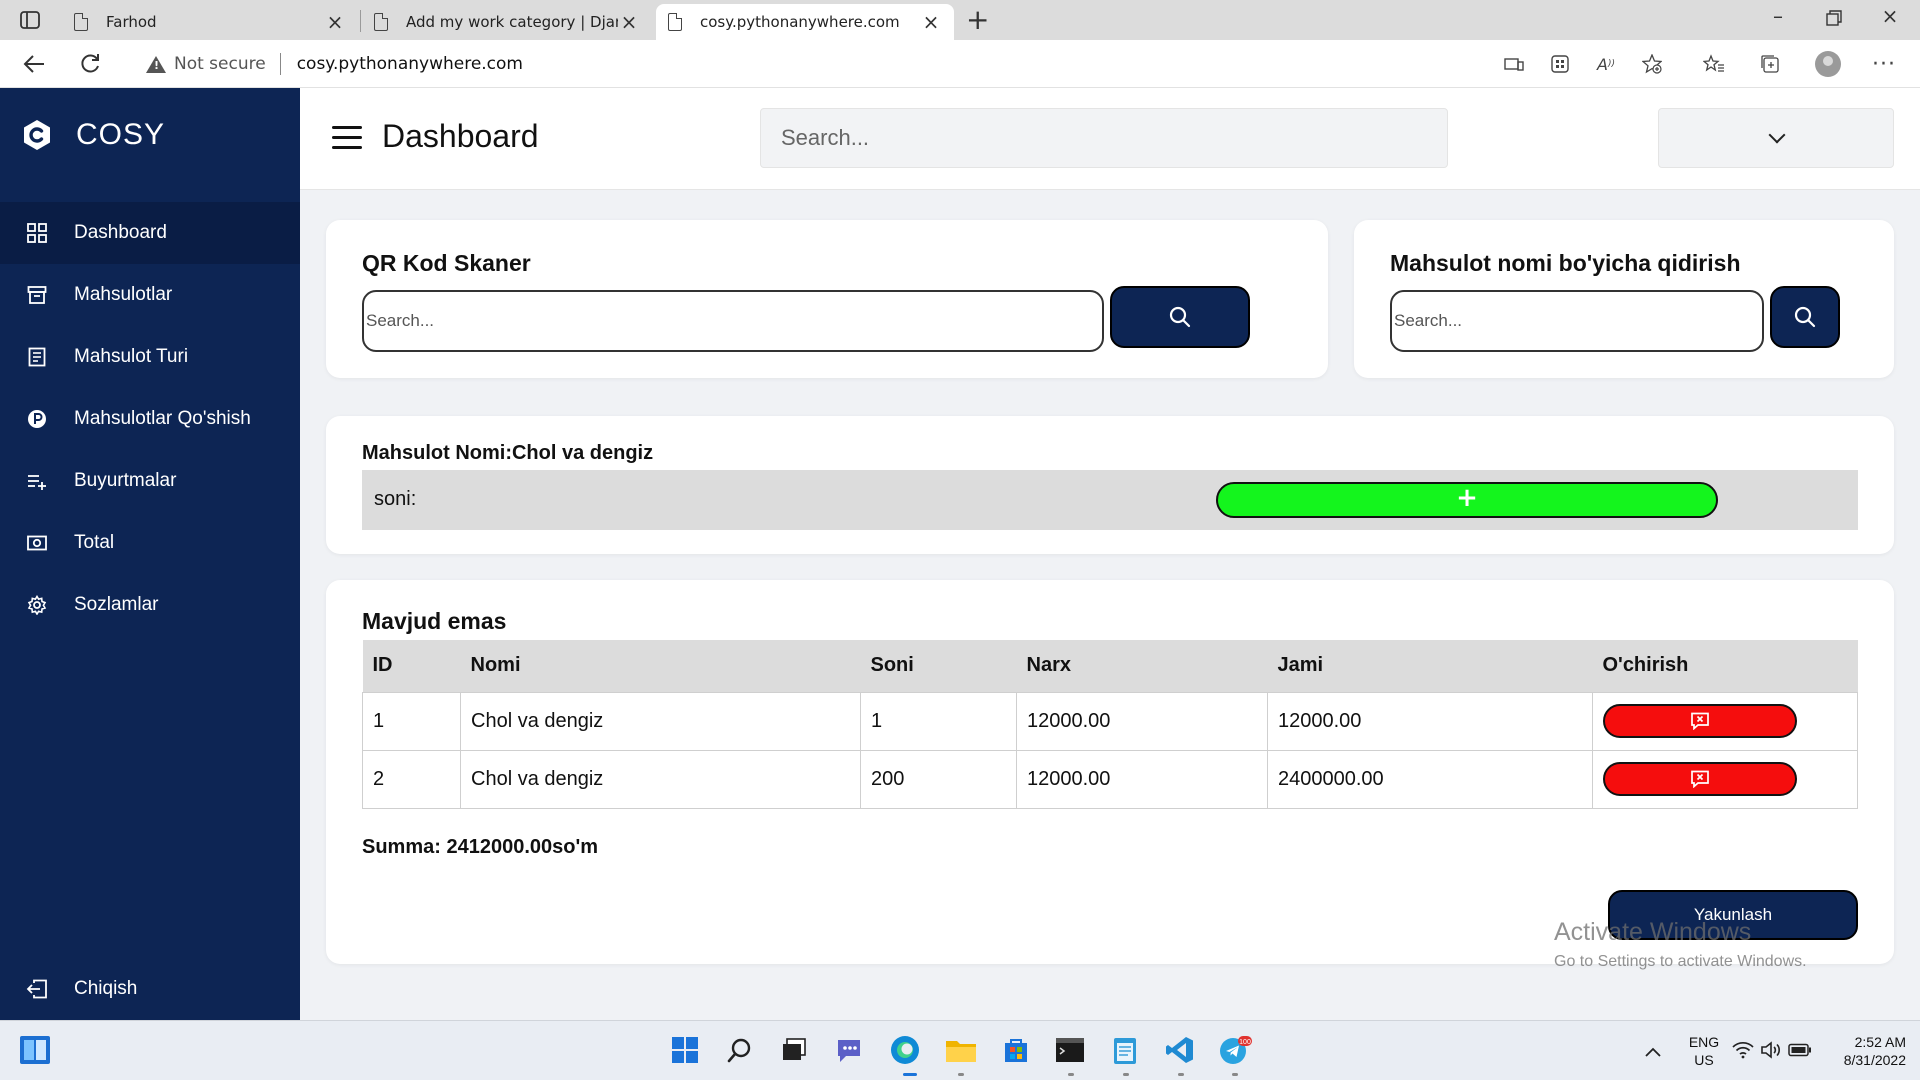 This screenshot has width=1920, height=1080. What do you see at coordinates (1070, 1050) in the screenshot?
I see `terminal-icon` at bounding box center [1070, 1050].